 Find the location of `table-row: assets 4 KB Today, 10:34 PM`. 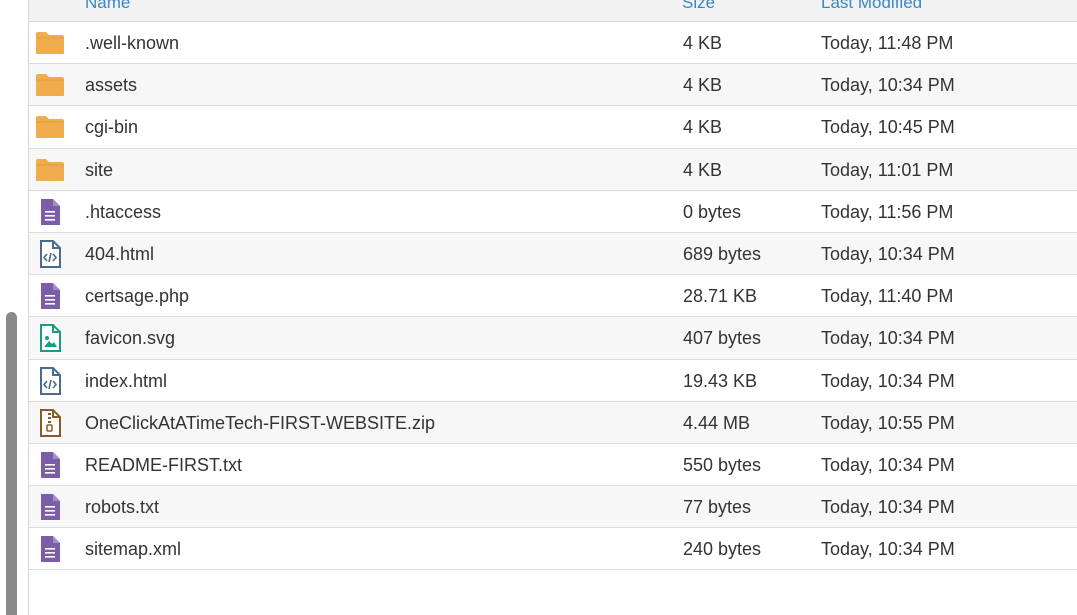

table-row: assets 4 KB Today, 10:34 PM is located at coordinates (553, 85).